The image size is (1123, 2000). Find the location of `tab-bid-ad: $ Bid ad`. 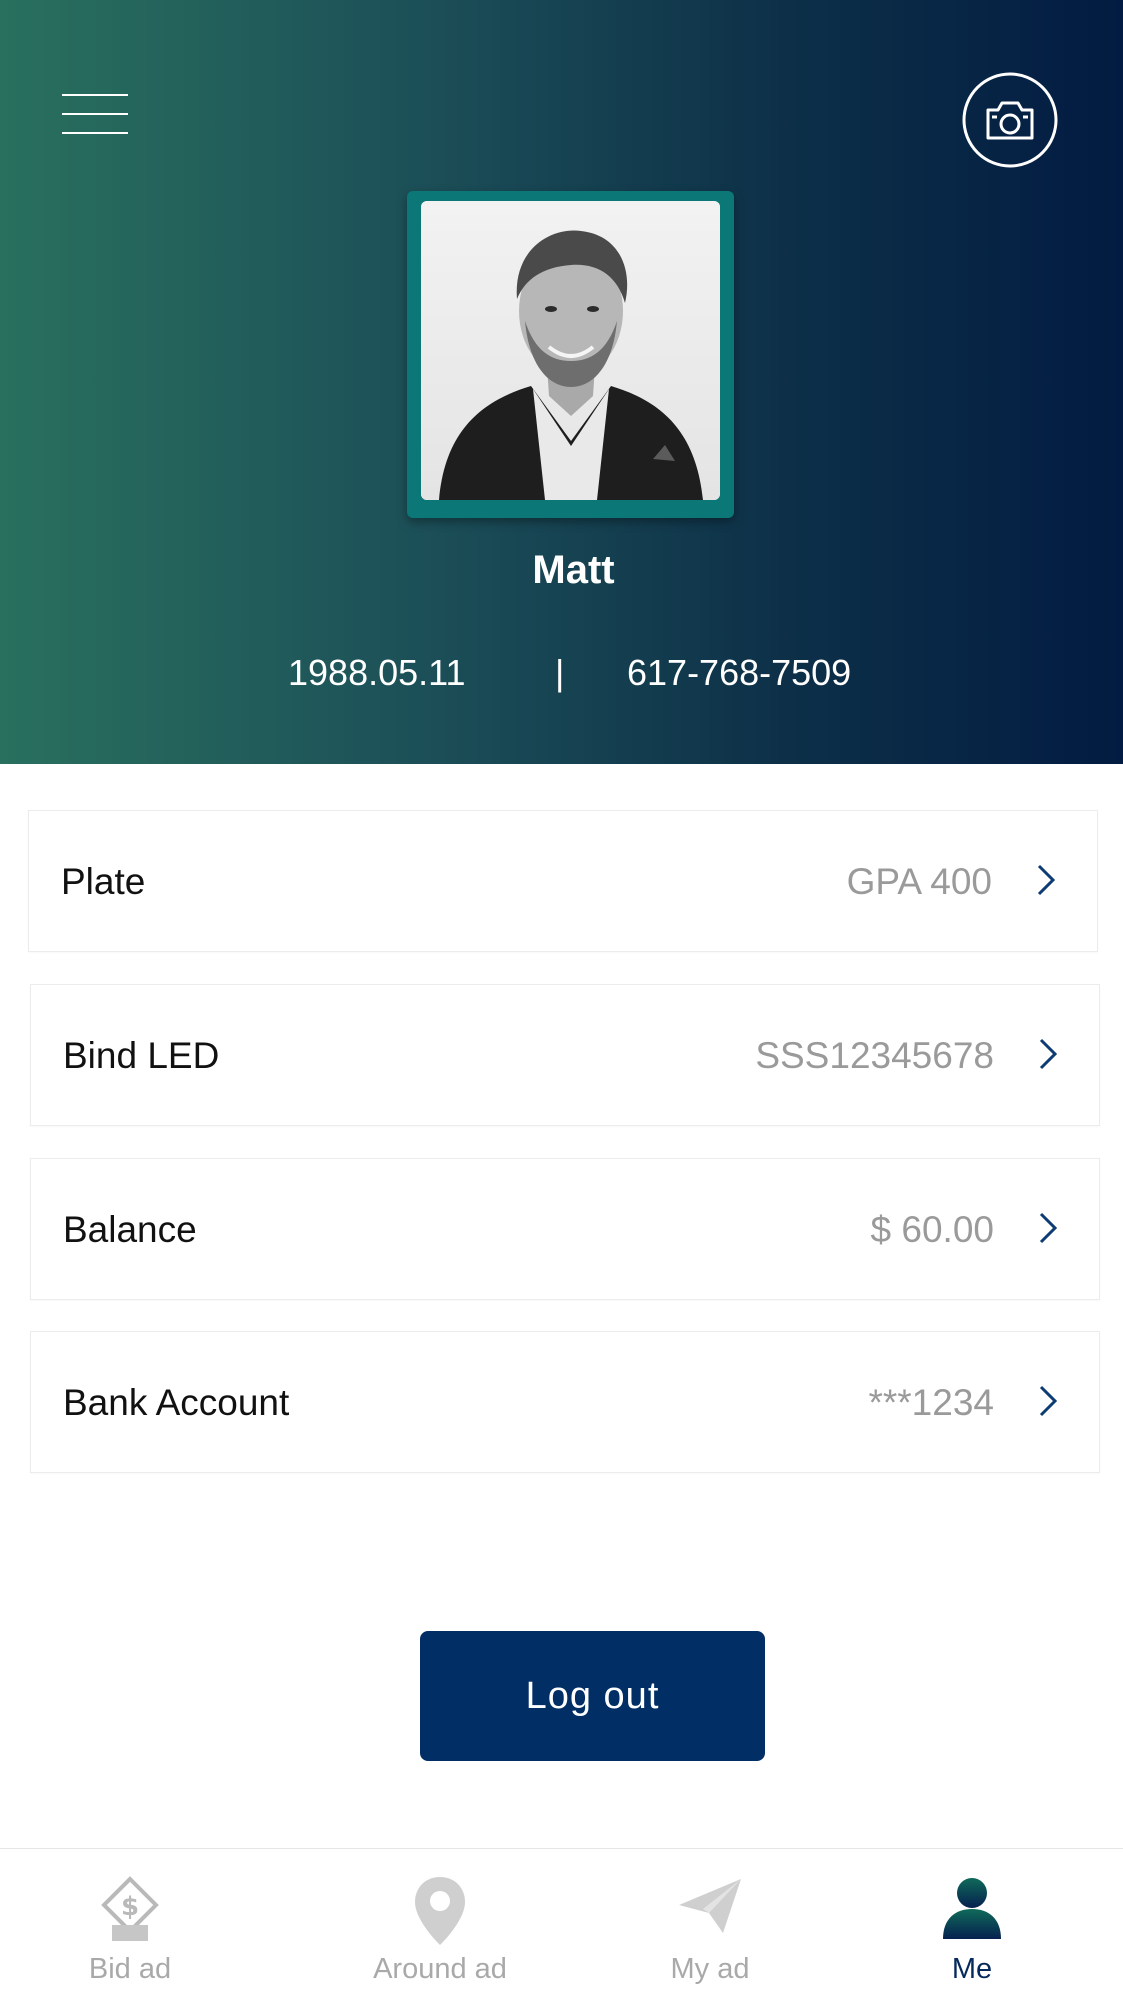

tab-bid-ad: $ Bid ad is located at coordinates (130, 1924).